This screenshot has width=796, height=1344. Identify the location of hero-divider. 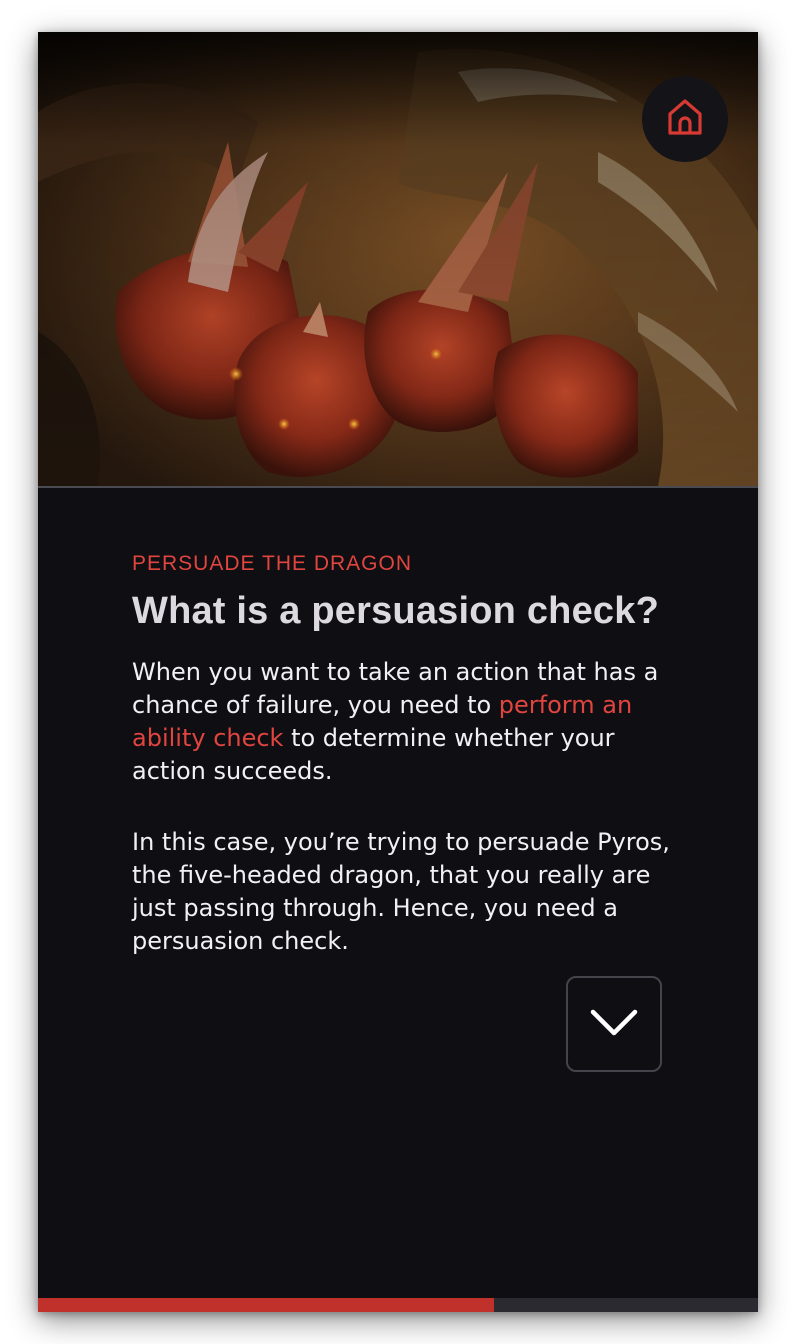
(398, 487).